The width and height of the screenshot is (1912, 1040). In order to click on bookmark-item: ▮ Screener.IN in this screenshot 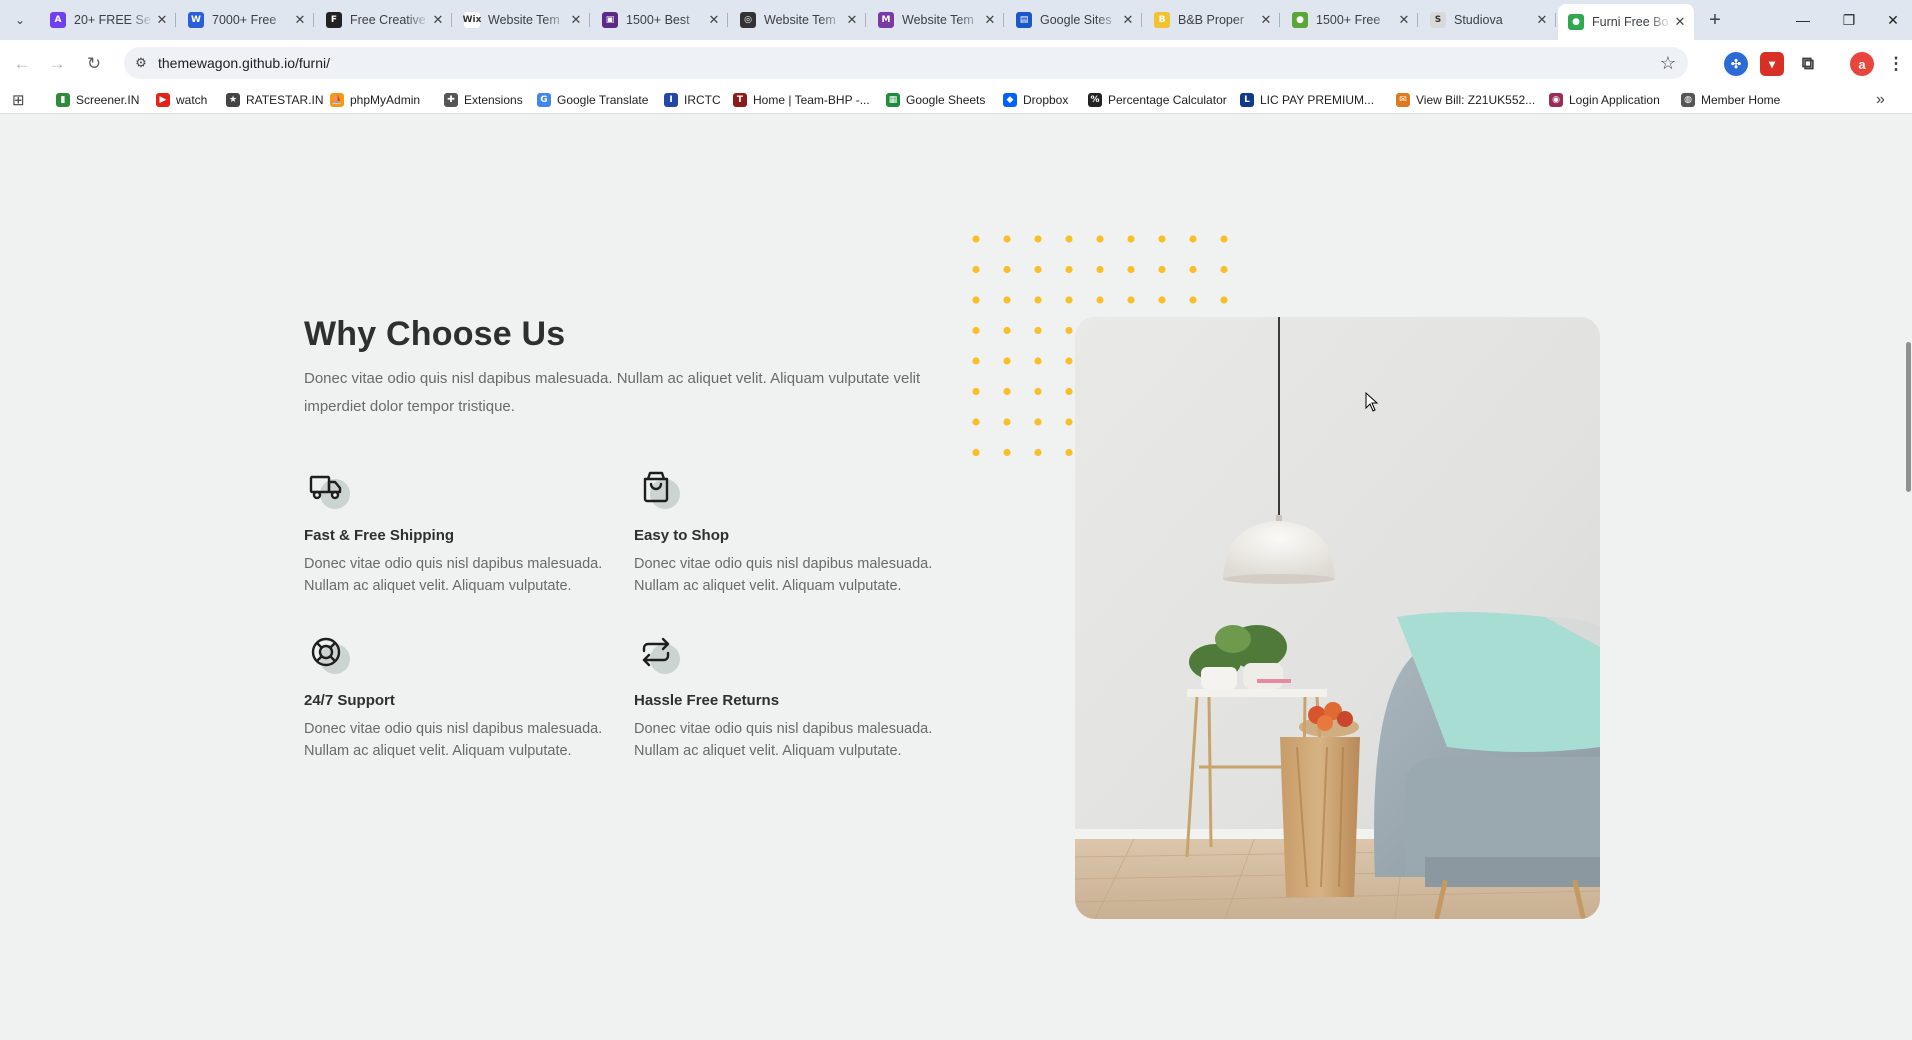, I will do `click(97, 100)`.